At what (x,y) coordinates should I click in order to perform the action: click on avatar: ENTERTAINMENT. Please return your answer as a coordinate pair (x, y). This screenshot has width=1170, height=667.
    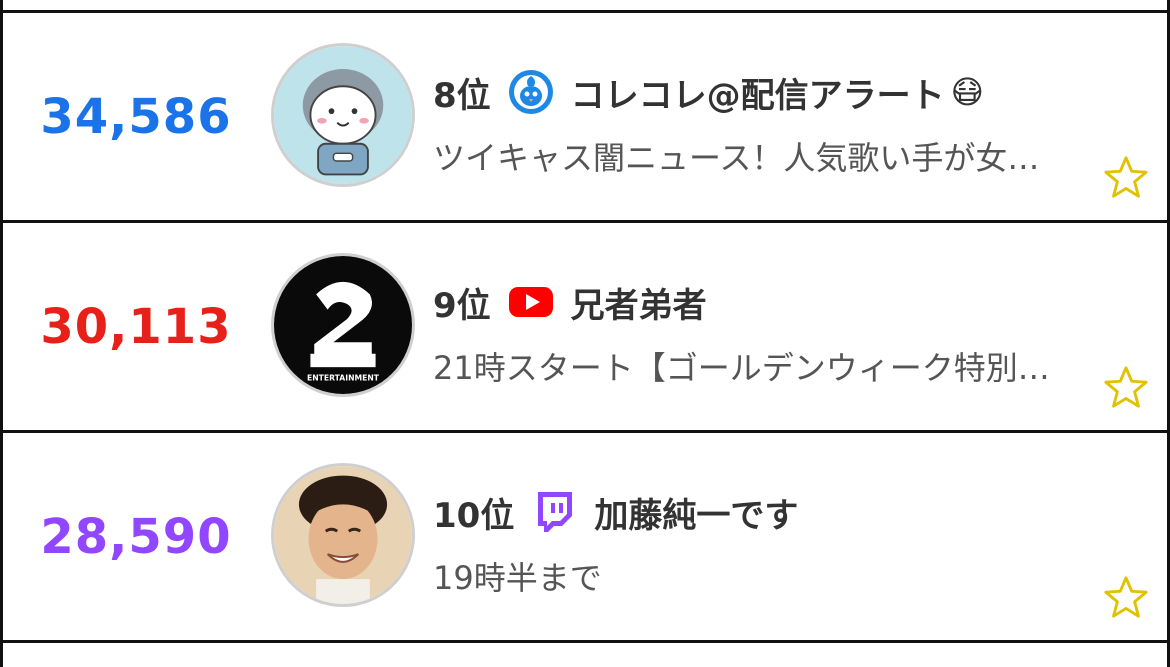
    Looking at the image, I should click on (343, 325).